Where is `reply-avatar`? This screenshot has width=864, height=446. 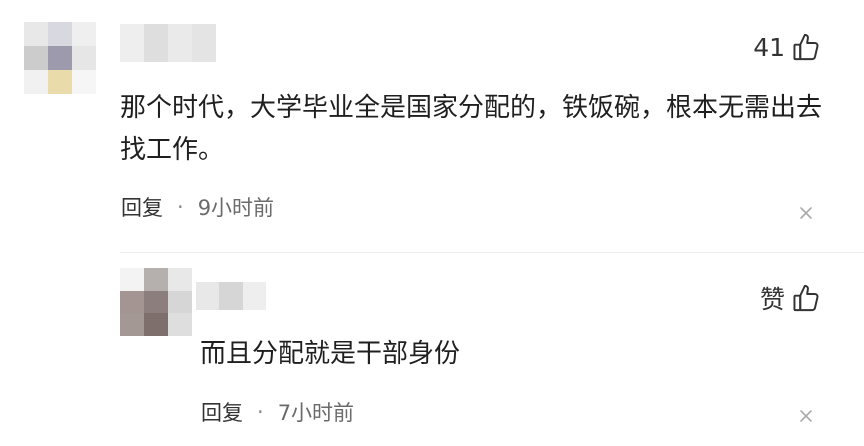 reply-avatar is located at coordinates (156, 302).